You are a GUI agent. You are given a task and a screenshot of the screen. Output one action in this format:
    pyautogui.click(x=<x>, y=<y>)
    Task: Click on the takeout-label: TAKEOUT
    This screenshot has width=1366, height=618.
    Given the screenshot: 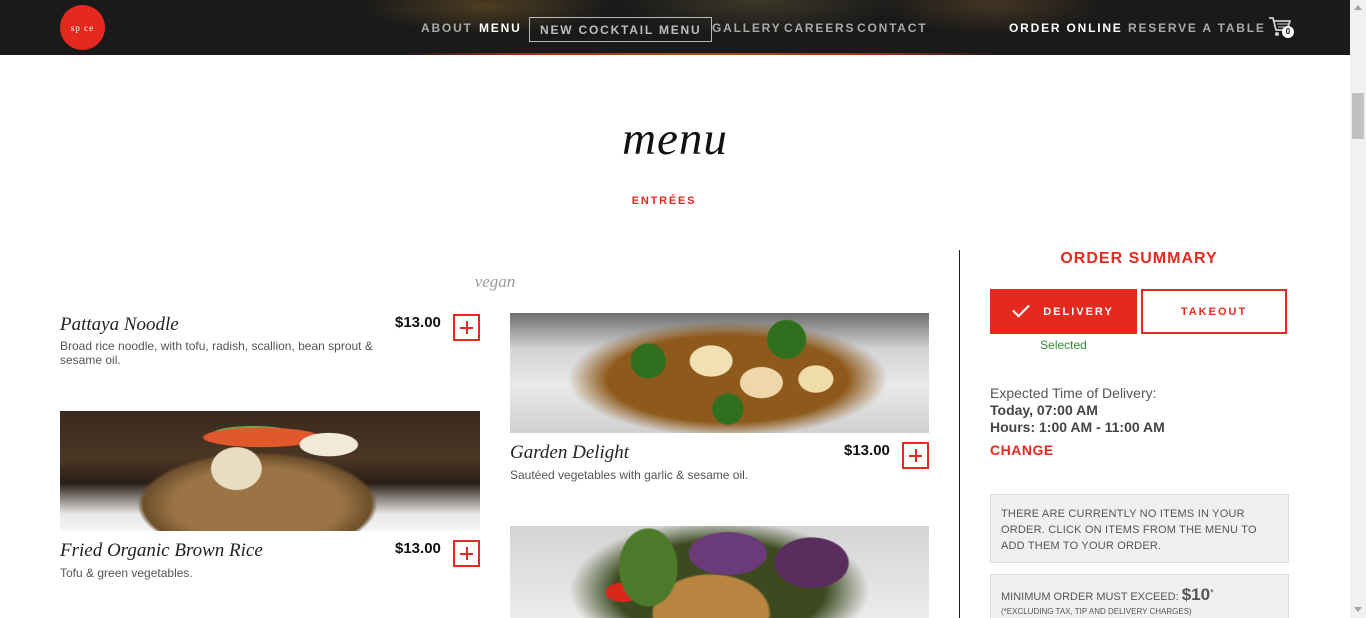 What is the action you would take?
    pyautogui.click(x=1214, y=311)
    